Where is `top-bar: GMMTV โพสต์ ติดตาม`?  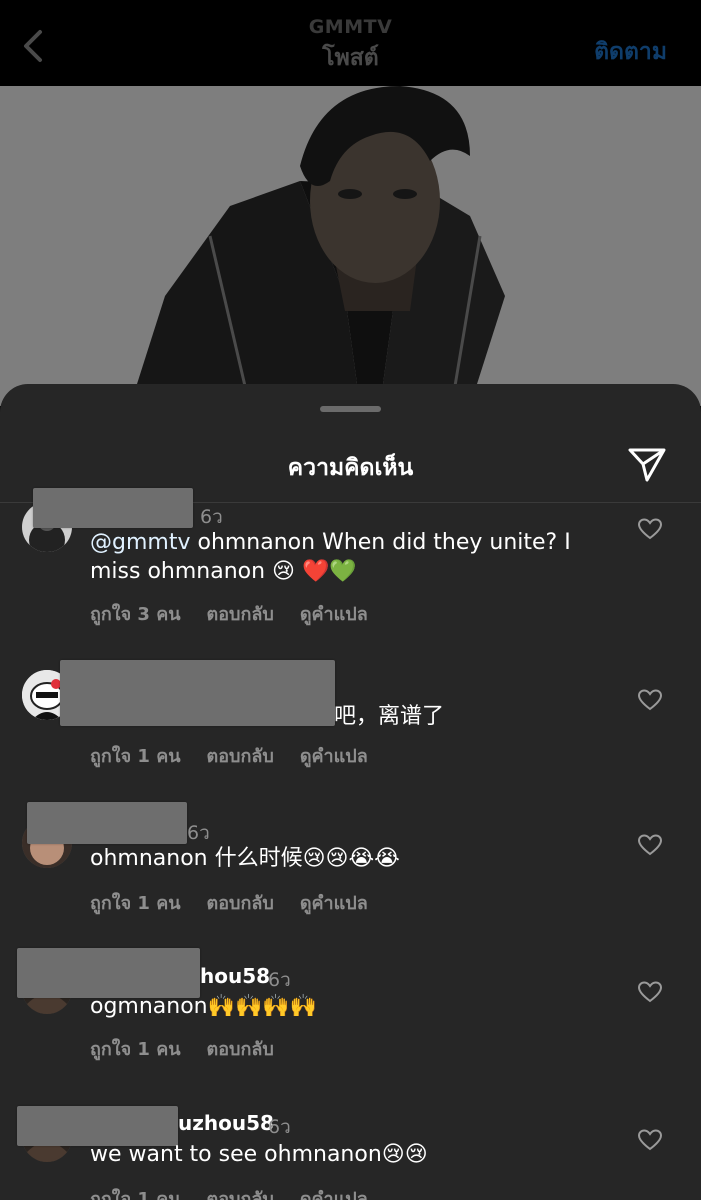 top-bar: GMMTV โพสต์ ติดตาม is located at coordinates (350, 43).